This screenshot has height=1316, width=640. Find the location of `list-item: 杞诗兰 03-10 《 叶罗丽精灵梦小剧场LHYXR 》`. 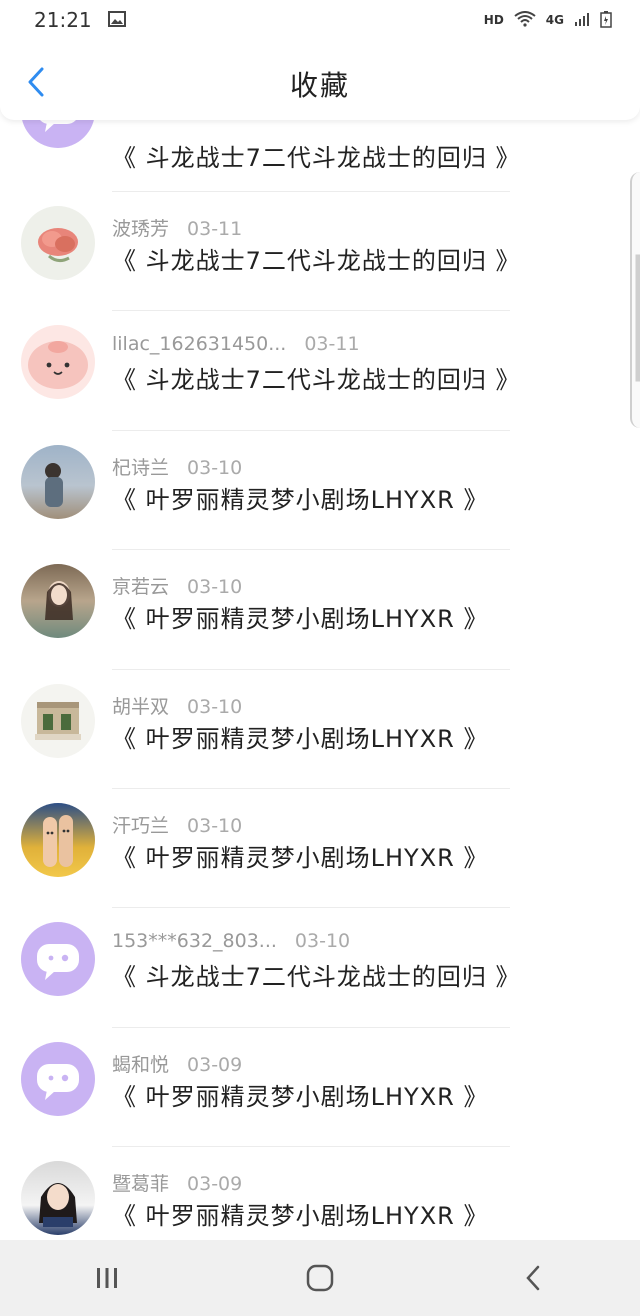

list-item: 杞诗兰 03-10 《 叶罗丽精灵梦小剧场LHYXR 》 is located at coordinates (320, 491).